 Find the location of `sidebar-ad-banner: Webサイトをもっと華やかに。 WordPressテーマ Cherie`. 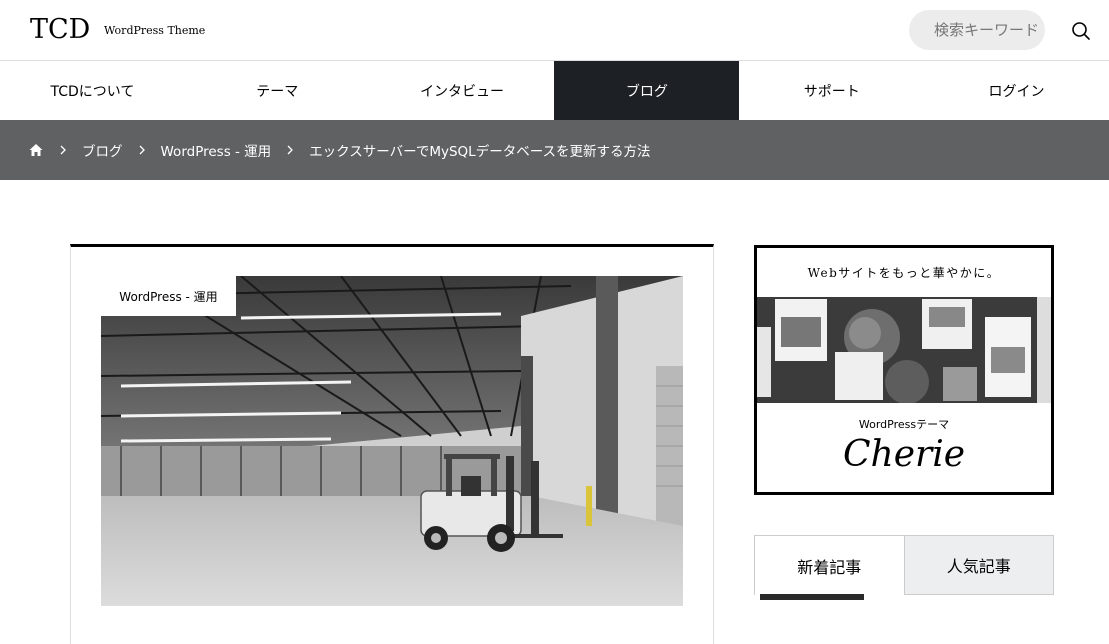

sidebar-ad-banner: Webサイトをもっと華やかに。 WordPressテーマ Cherie is located at coordinates (904, 370).